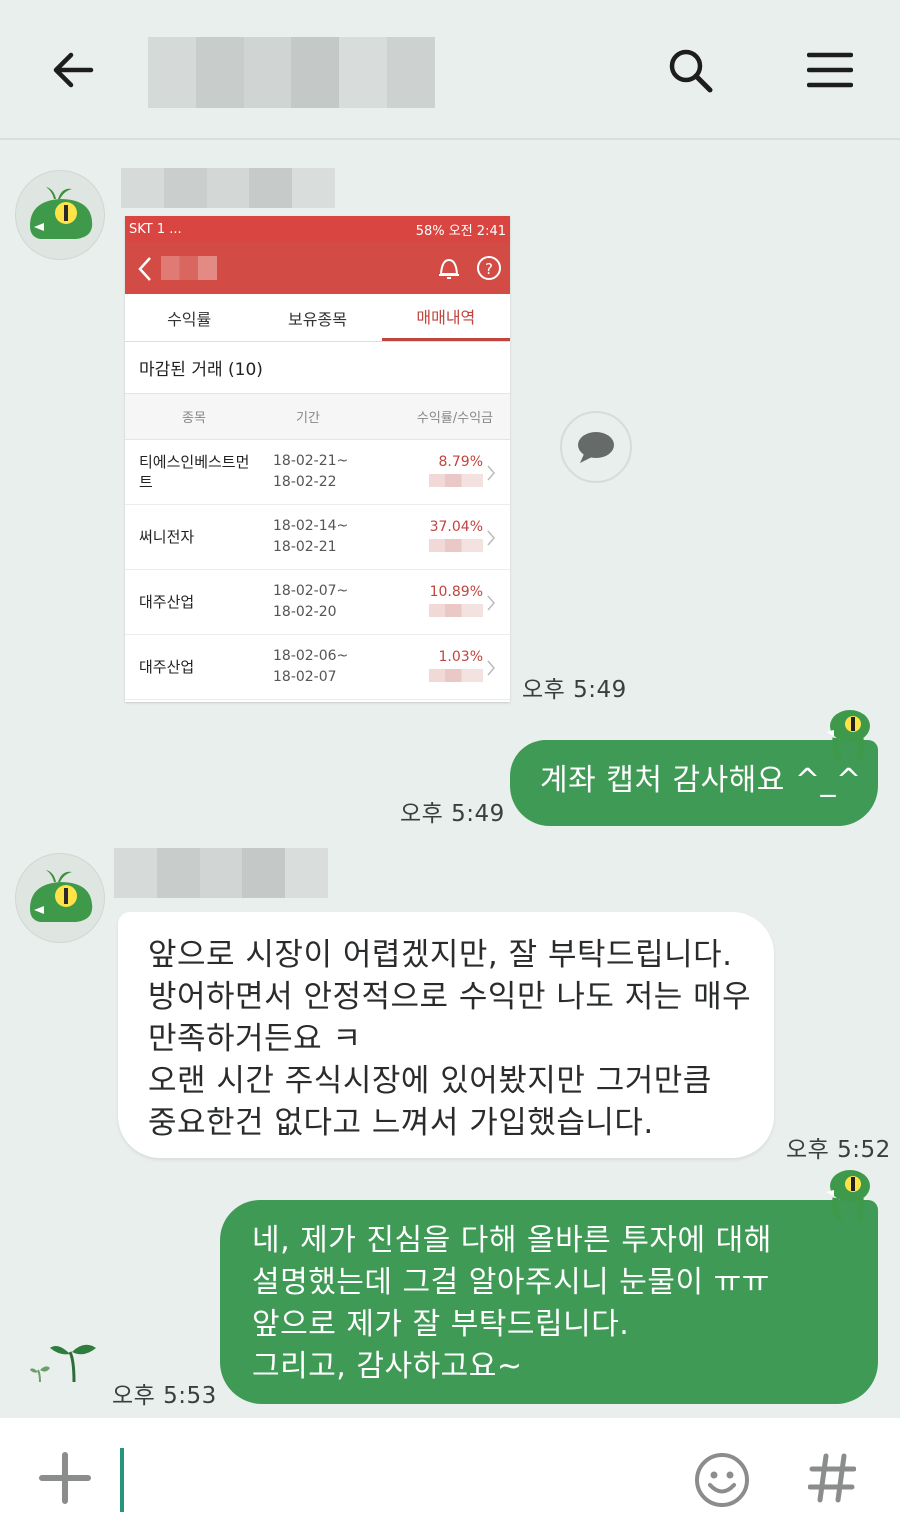 The height and width of the screenshot is (1540, 900). I want to click on trade-period: 18-02-07~ 18-02-20, so click(311, 601).